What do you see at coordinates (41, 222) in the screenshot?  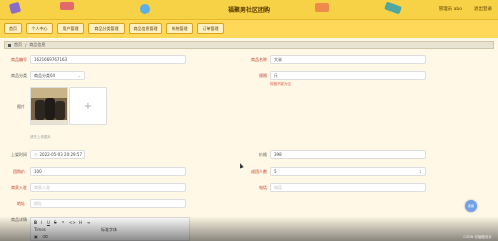 I see `italic-icon: I` at bounding box center [41, 222].